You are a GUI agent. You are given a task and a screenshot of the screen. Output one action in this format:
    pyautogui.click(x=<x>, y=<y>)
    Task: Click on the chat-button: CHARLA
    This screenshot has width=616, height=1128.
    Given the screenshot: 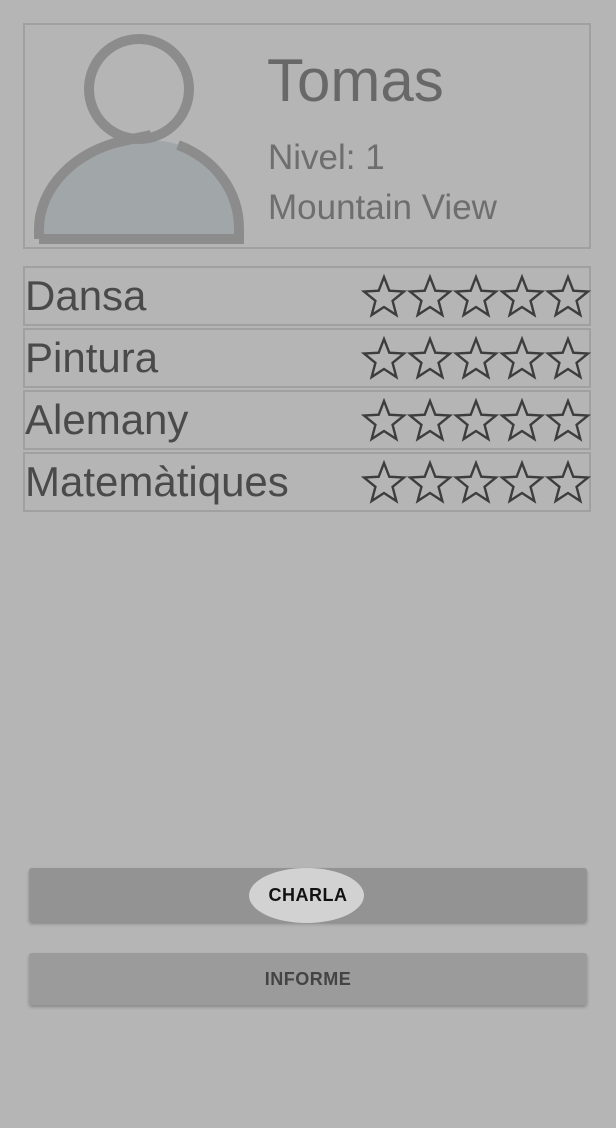 What is the action you would take?
    pyautogui.click(x=308, y=895)
    